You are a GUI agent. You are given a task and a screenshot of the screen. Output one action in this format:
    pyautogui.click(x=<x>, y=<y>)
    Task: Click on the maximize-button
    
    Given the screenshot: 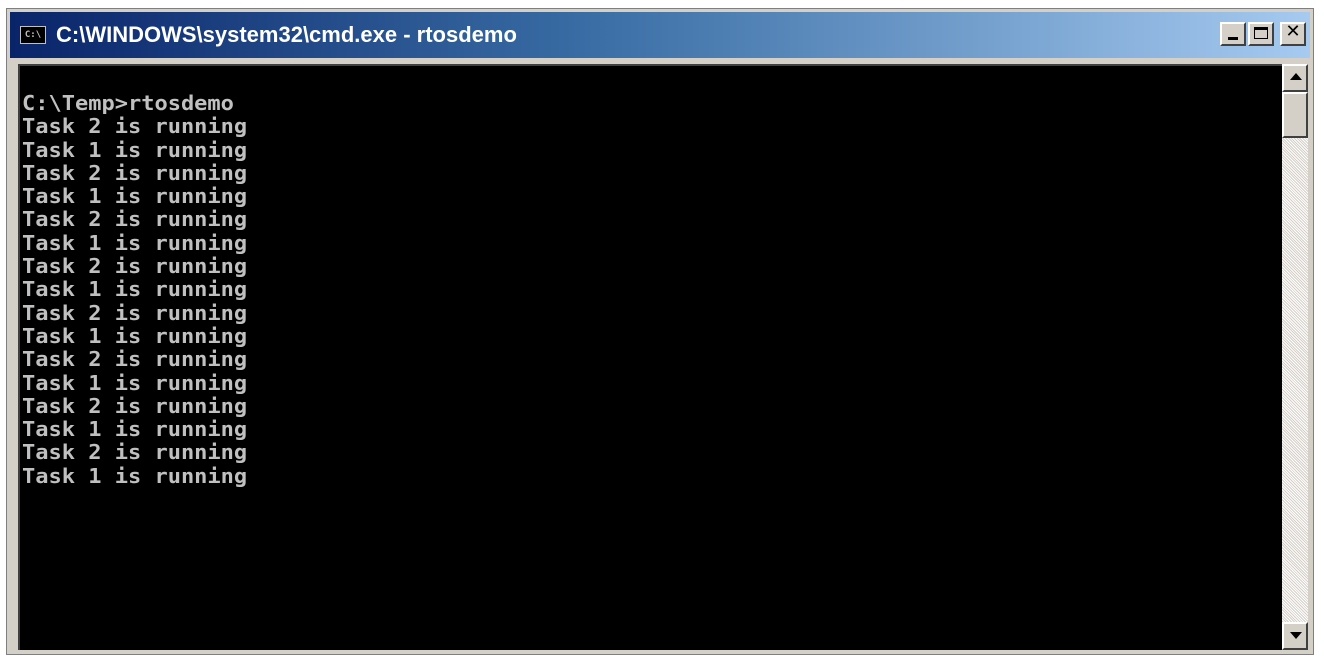 What is the action you would take?
    pyautogui.click(x=1261, y=34)
    